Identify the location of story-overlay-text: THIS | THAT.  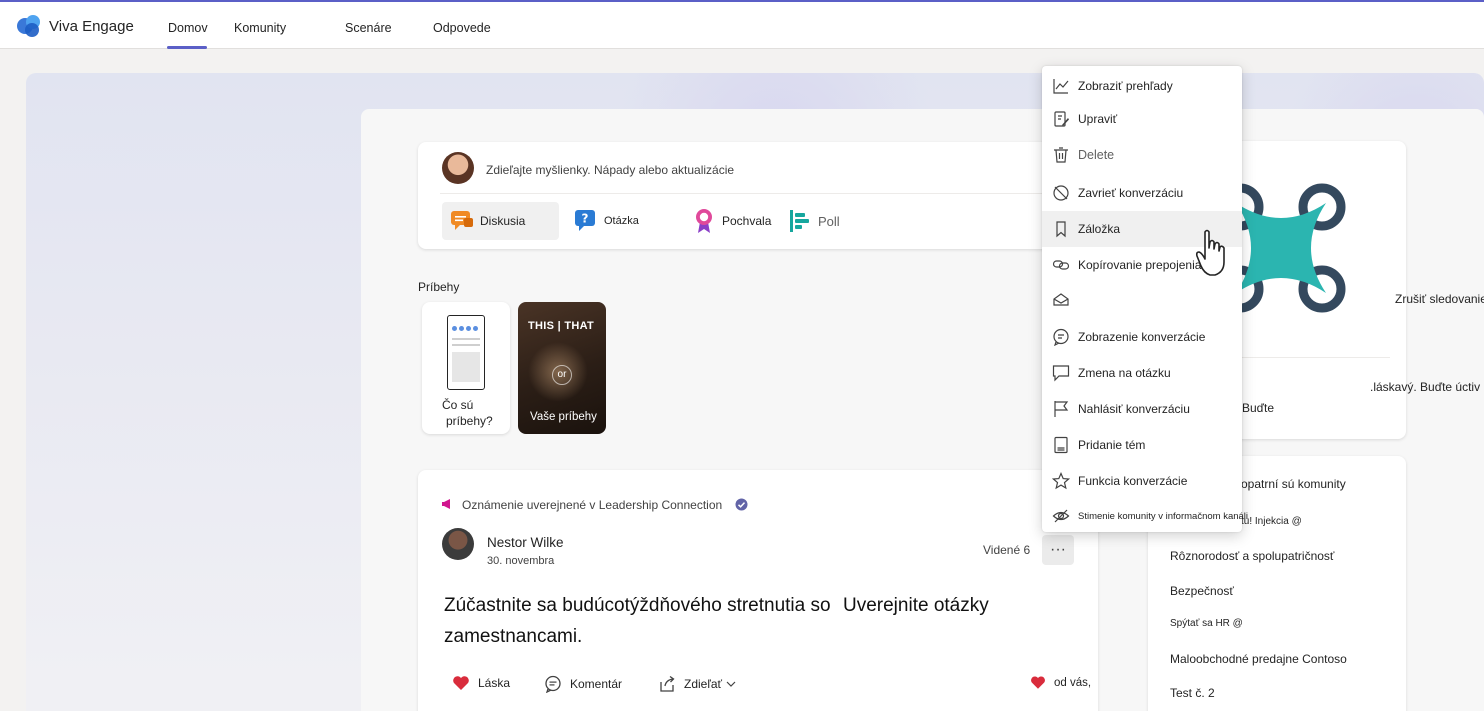
(561, 326).